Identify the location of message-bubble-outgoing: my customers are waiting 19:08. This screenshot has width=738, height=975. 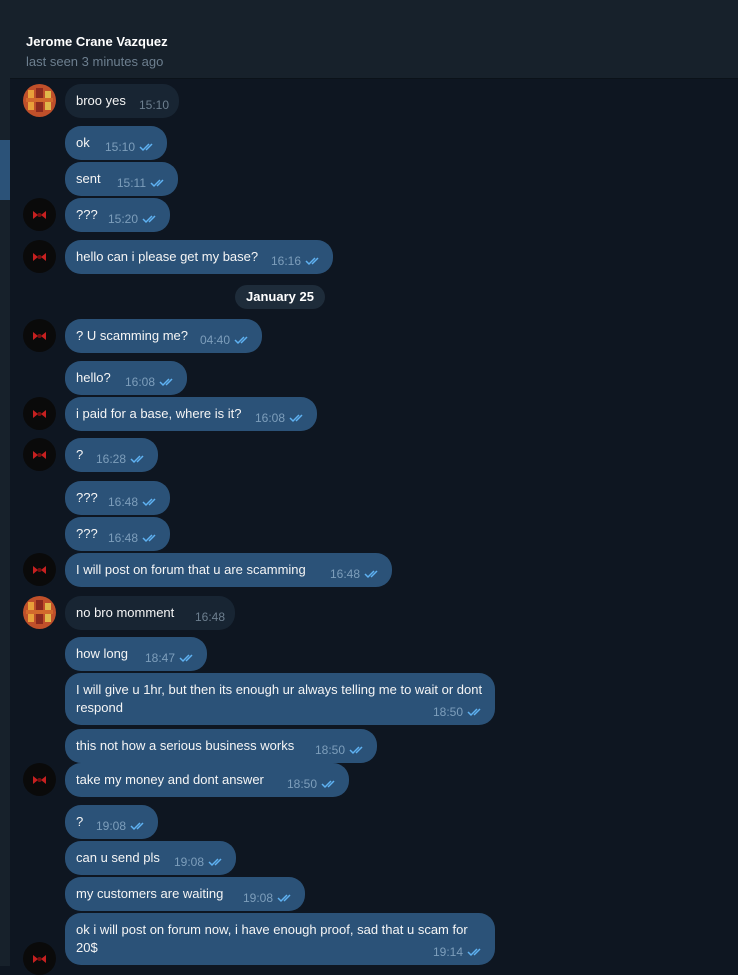
(185, 894).